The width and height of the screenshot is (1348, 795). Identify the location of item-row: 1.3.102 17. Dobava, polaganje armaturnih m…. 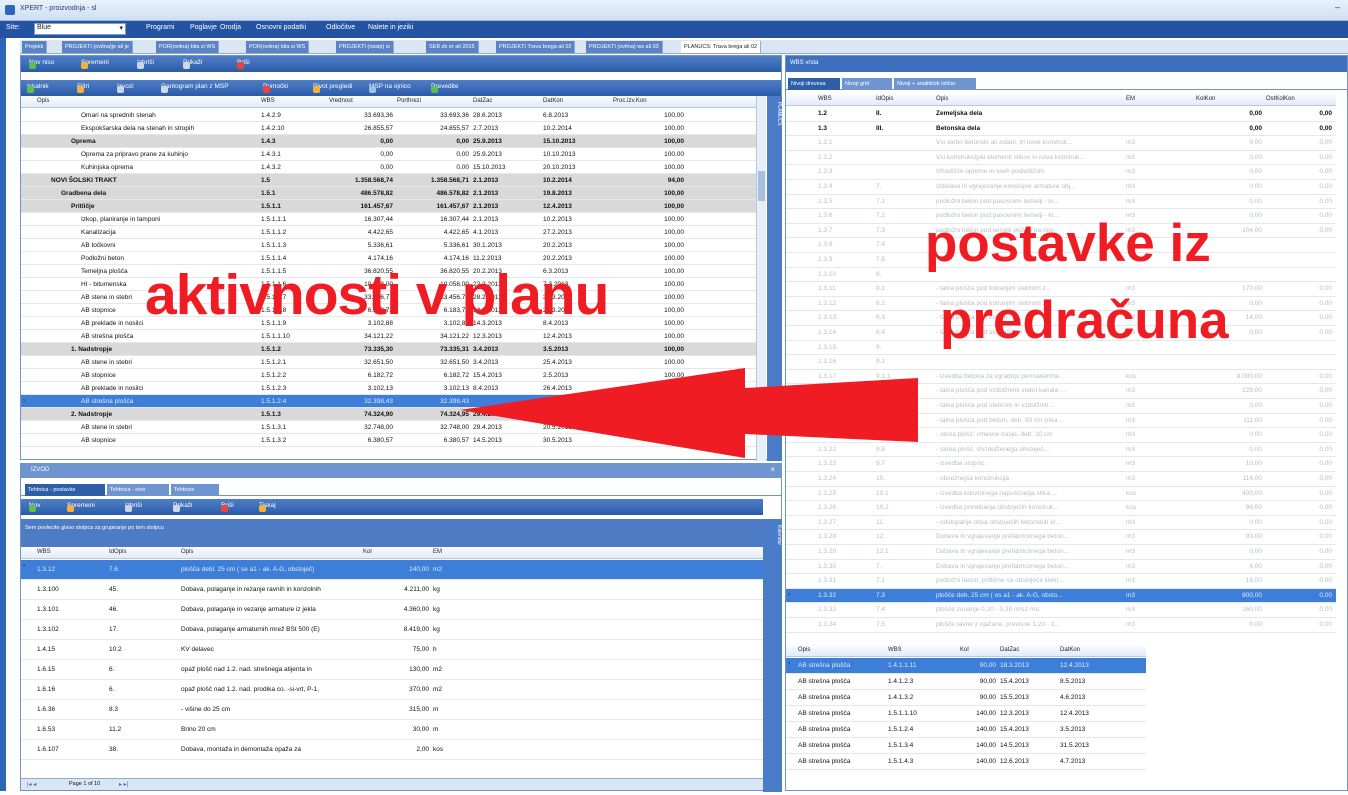
(392, 630).